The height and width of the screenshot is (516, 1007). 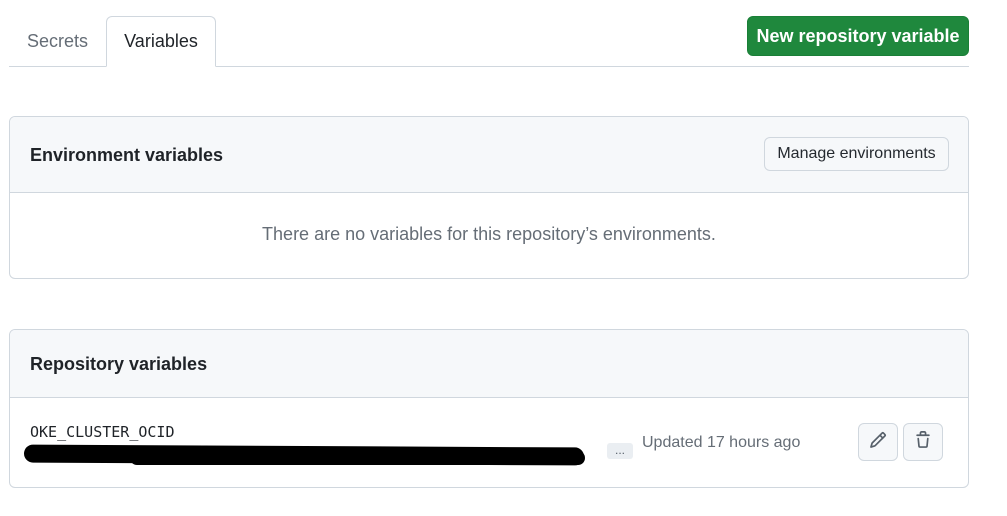 I want to click on trash-icon, so click(x=923, y=442).